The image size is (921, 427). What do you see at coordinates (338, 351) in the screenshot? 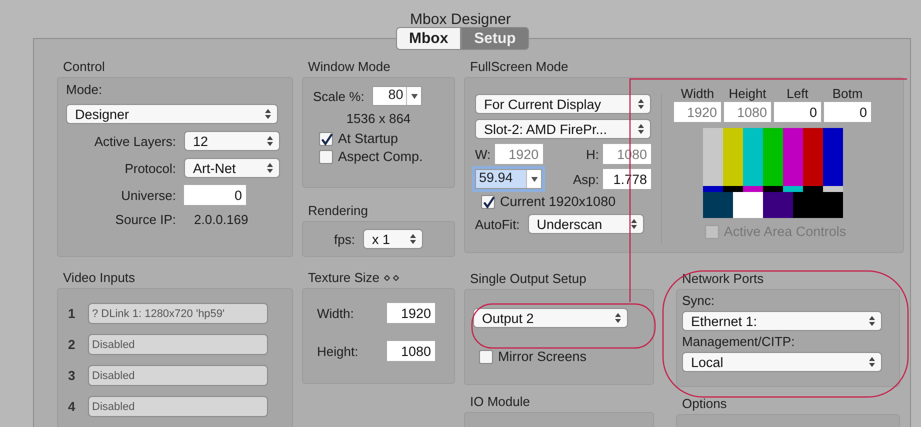
I see `field-label: Height:` at bounding box center [338, 351].